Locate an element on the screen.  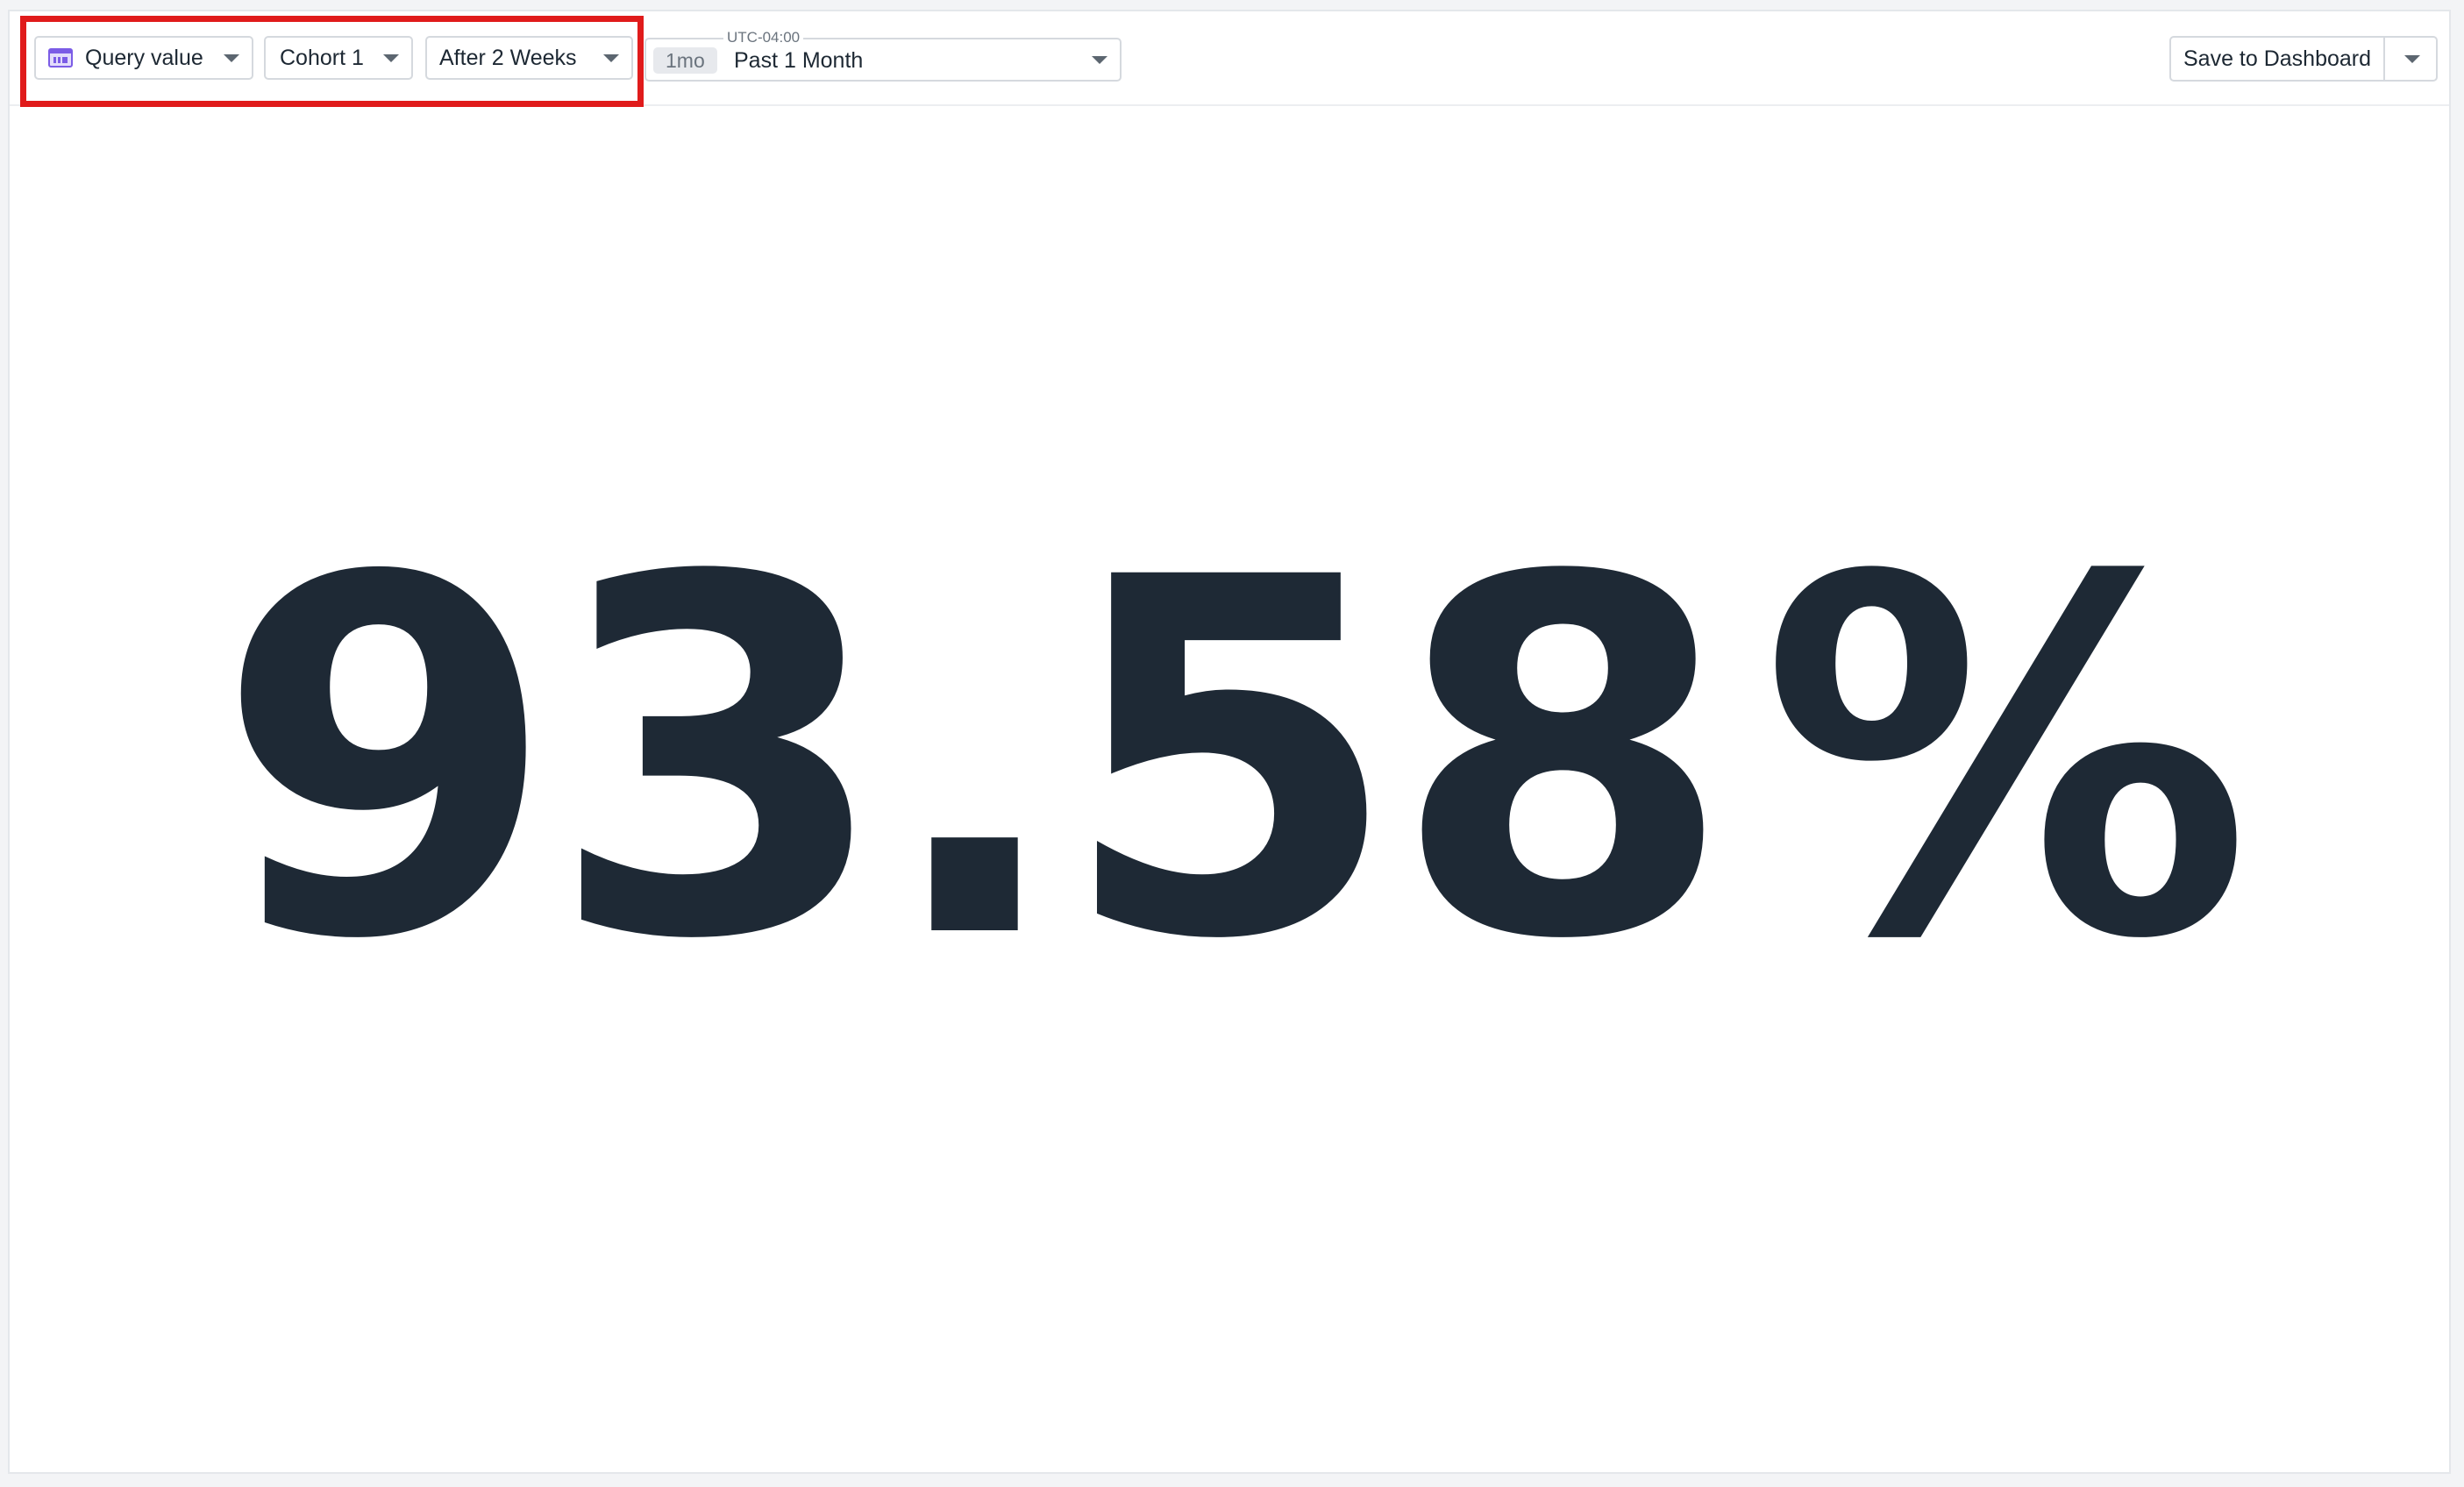
retention-period-select: After 2 Weeks is located at coordinates (529, 58).